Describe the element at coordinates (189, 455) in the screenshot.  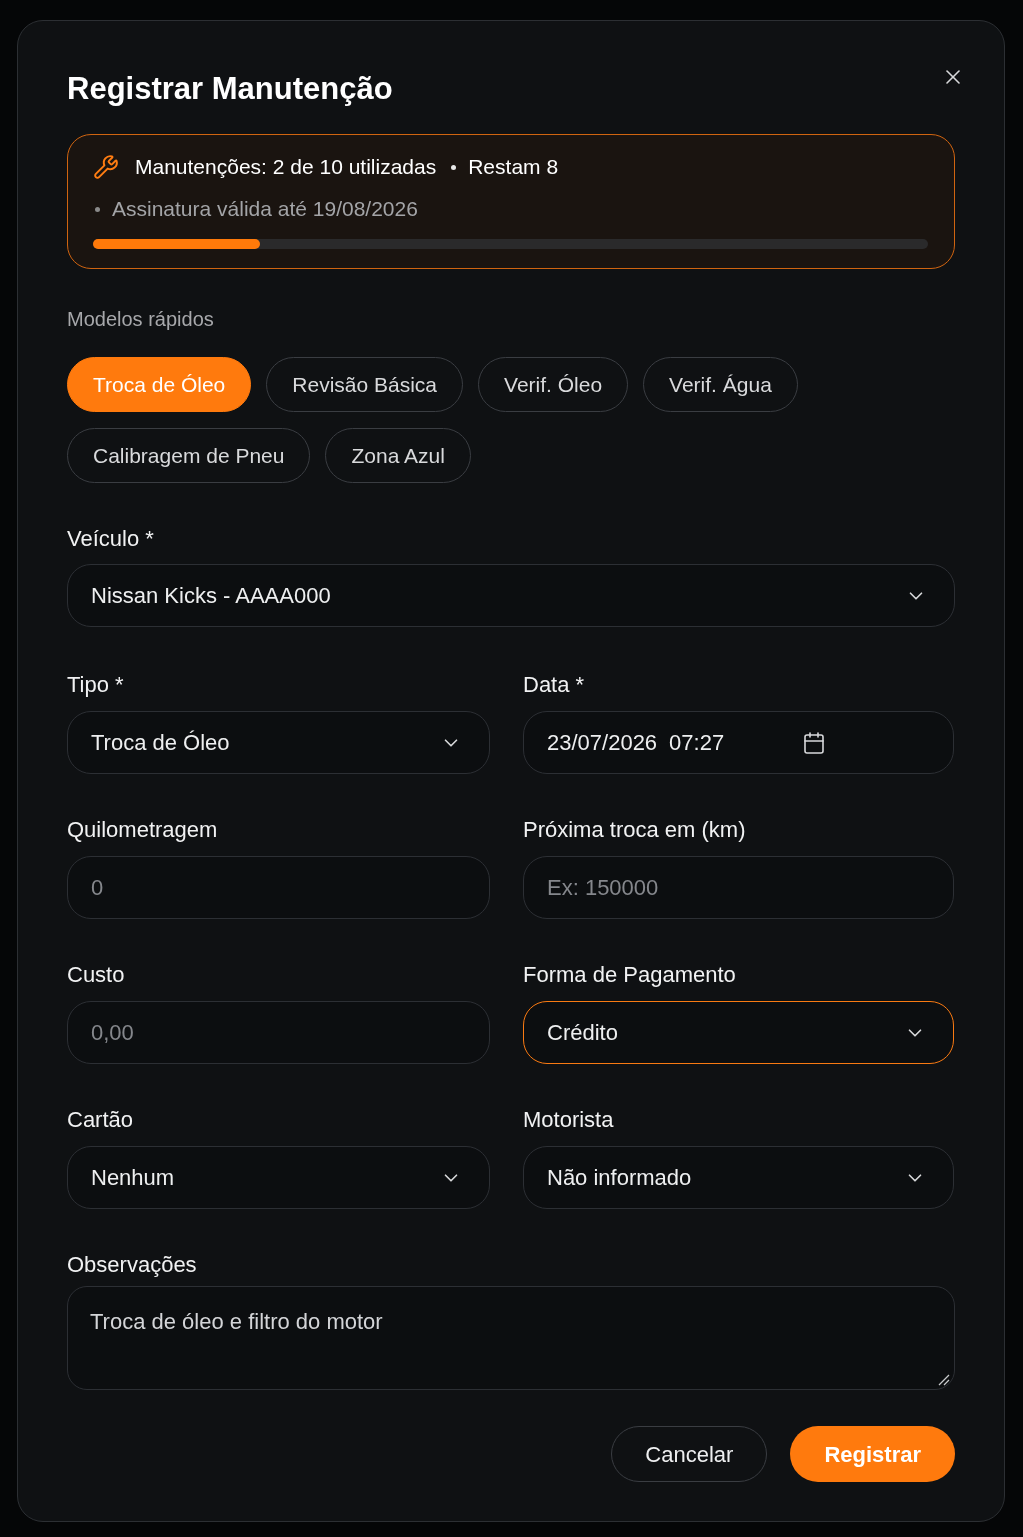
I see `template-chip: Calibragem de Pneu` at that location.